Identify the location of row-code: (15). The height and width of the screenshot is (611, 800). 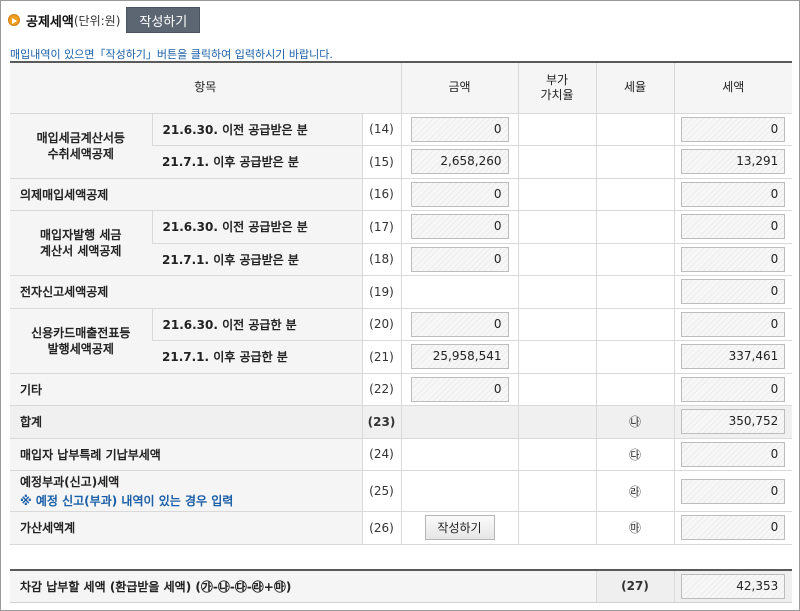
(381, 162).